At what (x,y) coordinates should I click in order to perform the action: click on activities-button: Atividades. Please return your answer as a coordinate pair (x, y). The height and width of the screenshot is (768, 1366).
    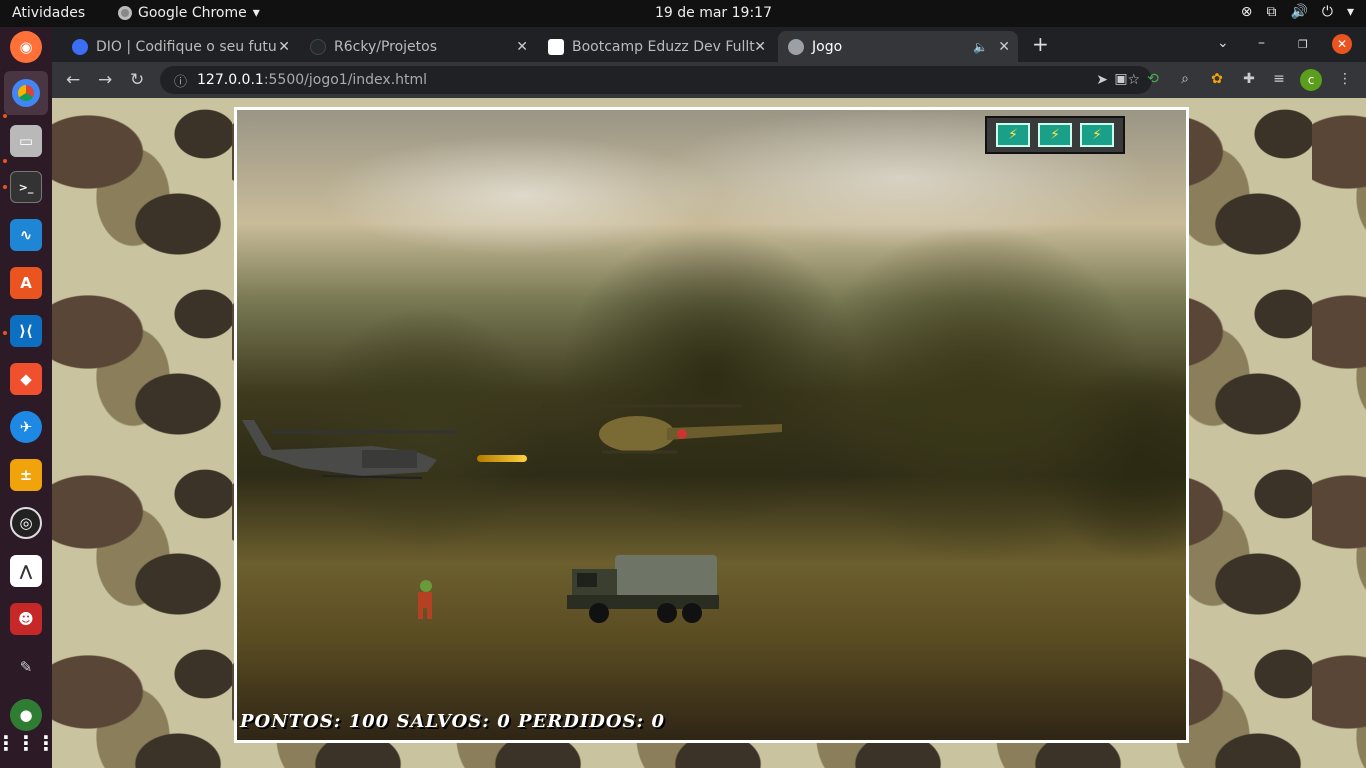
    Looking at the image, I should click on (48, 13).